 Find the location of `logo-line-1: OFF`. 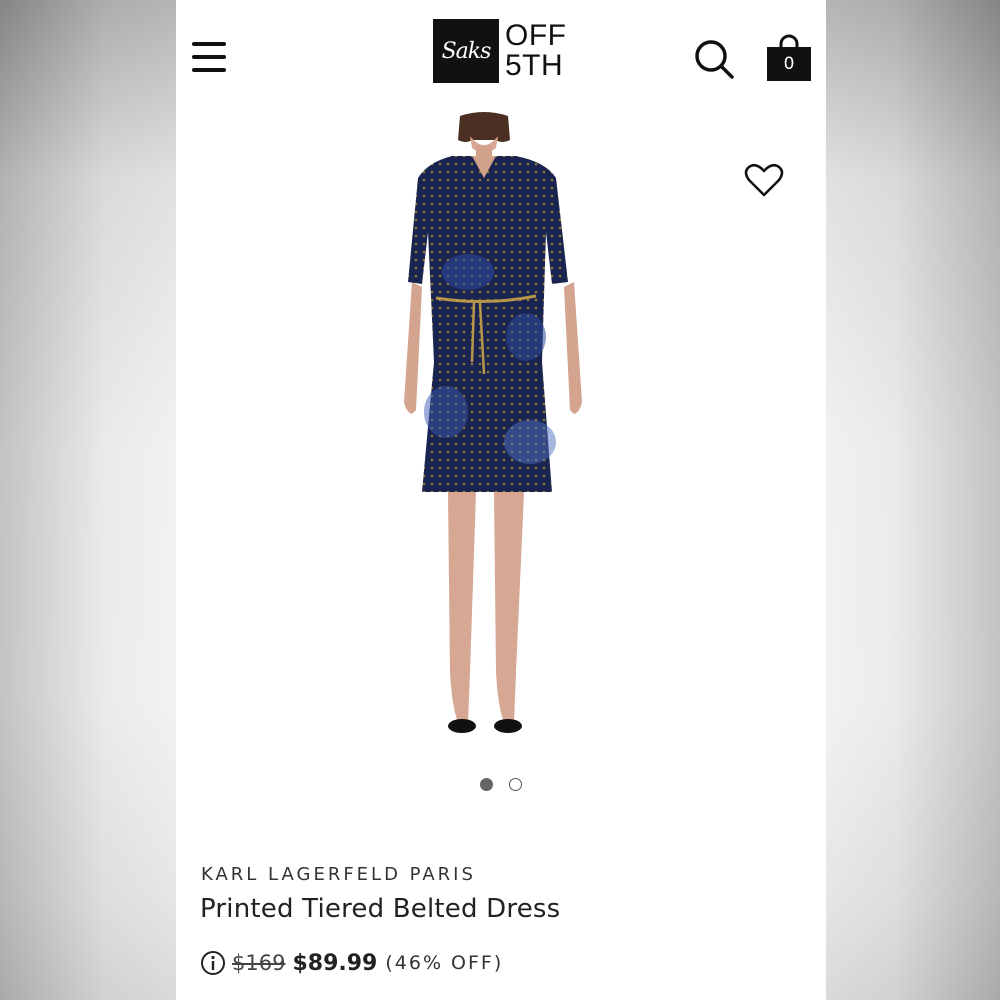

logo-line-1: OFF is located at coordinates (536, 35).